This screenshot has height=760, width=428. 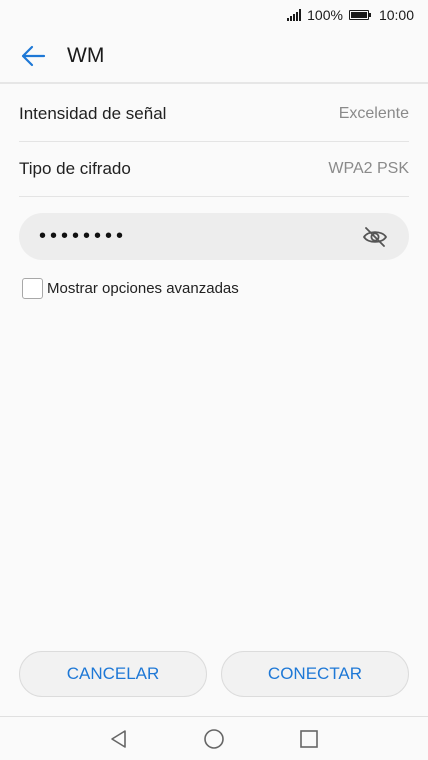 I want to click on connect-button: CONECTAR, so click(x=315, y=674).